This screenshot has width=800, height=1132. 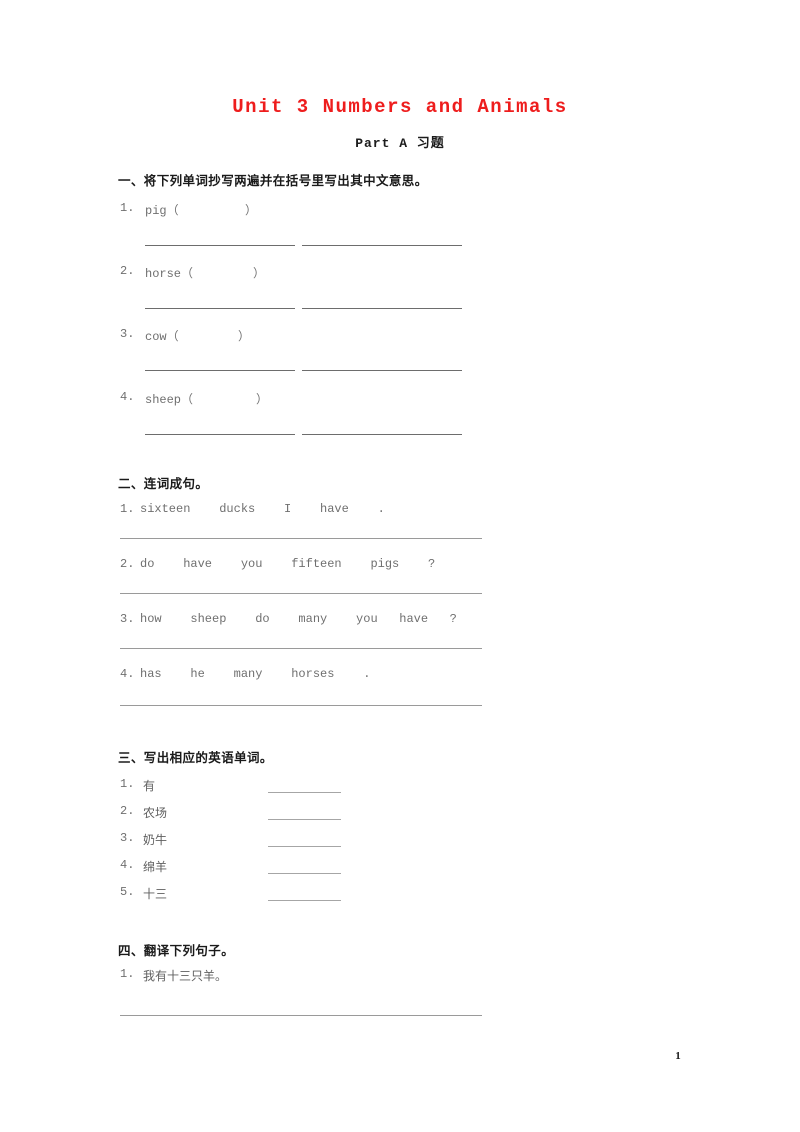 What do you see at coordinates (155, 867) in the screenshot?
I see `section-3-item-4-text: 绵羊` at bounding box center [155, 867].